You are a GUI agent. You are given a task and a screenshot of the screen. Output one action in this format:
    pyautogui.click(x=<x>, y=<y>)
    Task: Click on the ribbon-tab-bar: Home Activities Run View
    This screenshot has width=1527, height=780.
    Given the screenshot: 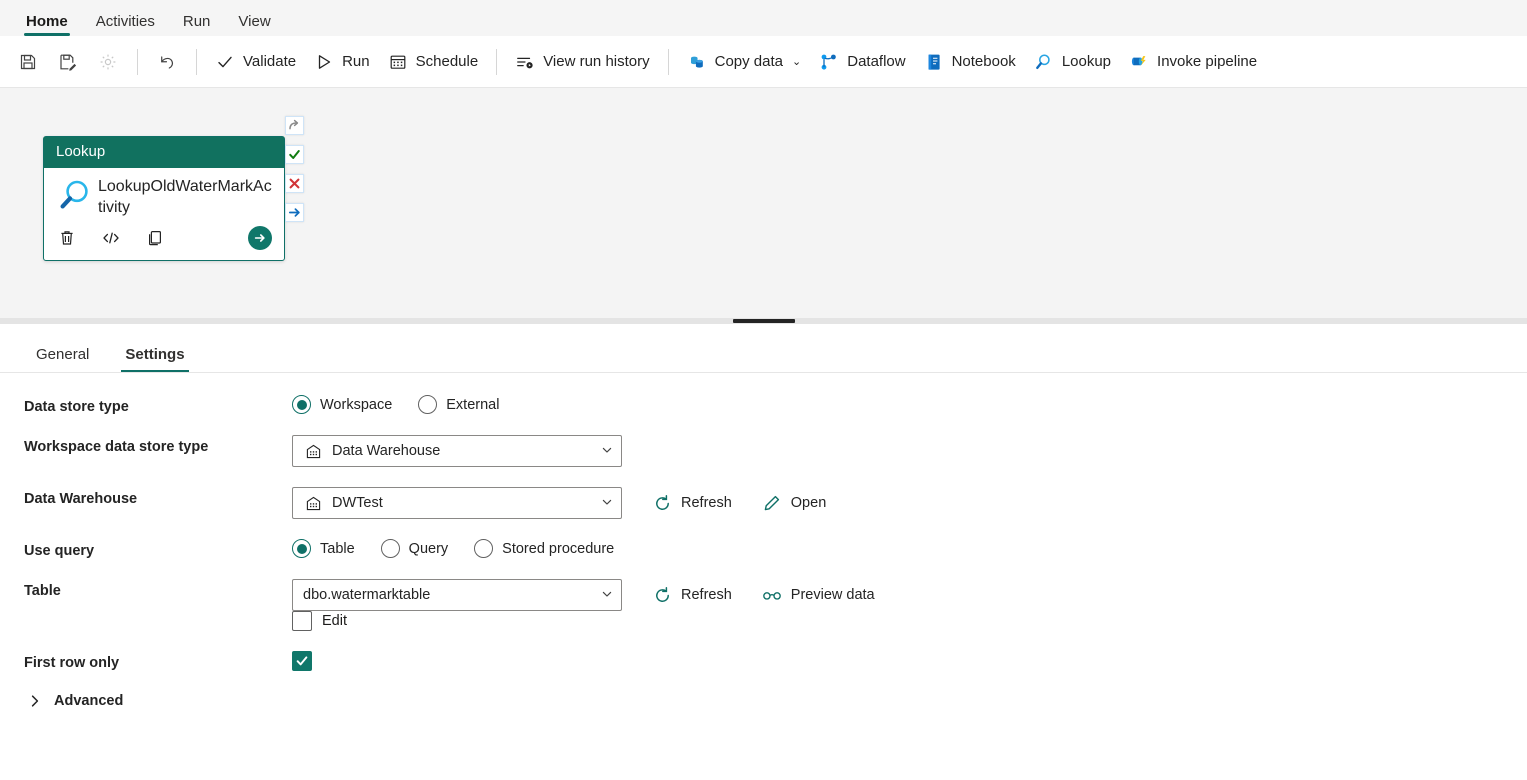 What is the action you would take?
    pyautogui.click(x=763, y=18)
    